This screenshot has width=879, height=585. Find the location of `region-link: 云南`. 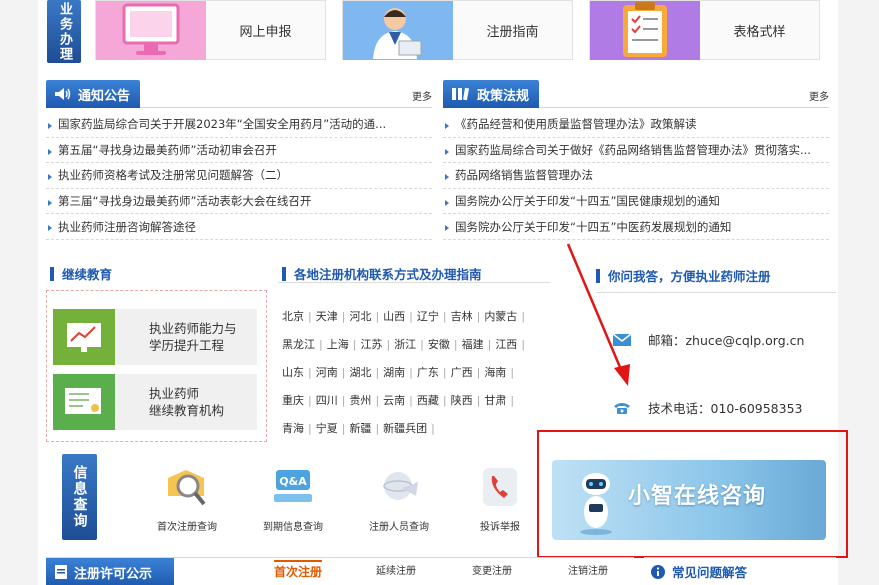

region-link: 云南 is located at coordinates (394, 400).